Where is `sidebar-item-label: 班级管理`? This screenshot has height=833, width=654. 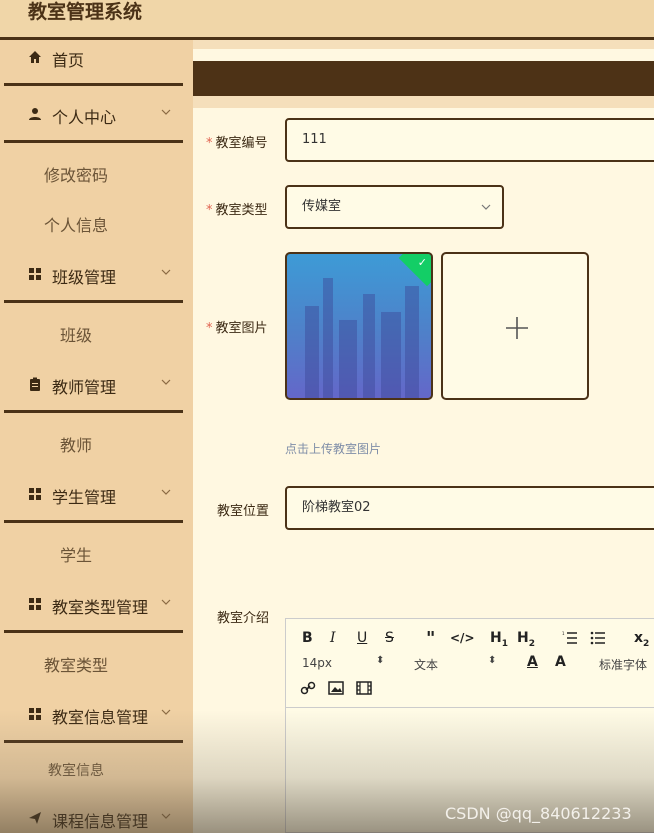
sidebar-item-label: 班级管理 is located at coordinates (84, 277).